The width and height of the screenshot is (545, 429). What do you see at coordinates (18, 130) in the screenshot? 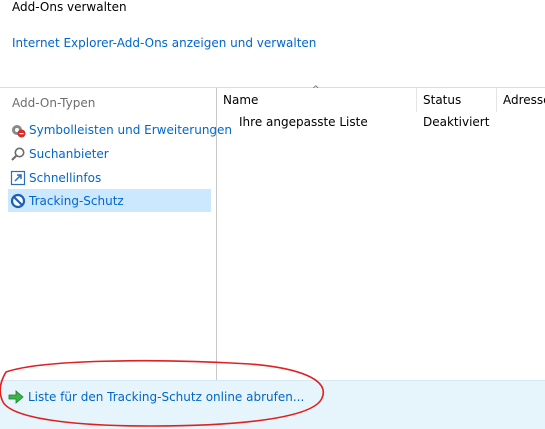
I see `gear-blocked-icon` at bounding box center [18, 130].